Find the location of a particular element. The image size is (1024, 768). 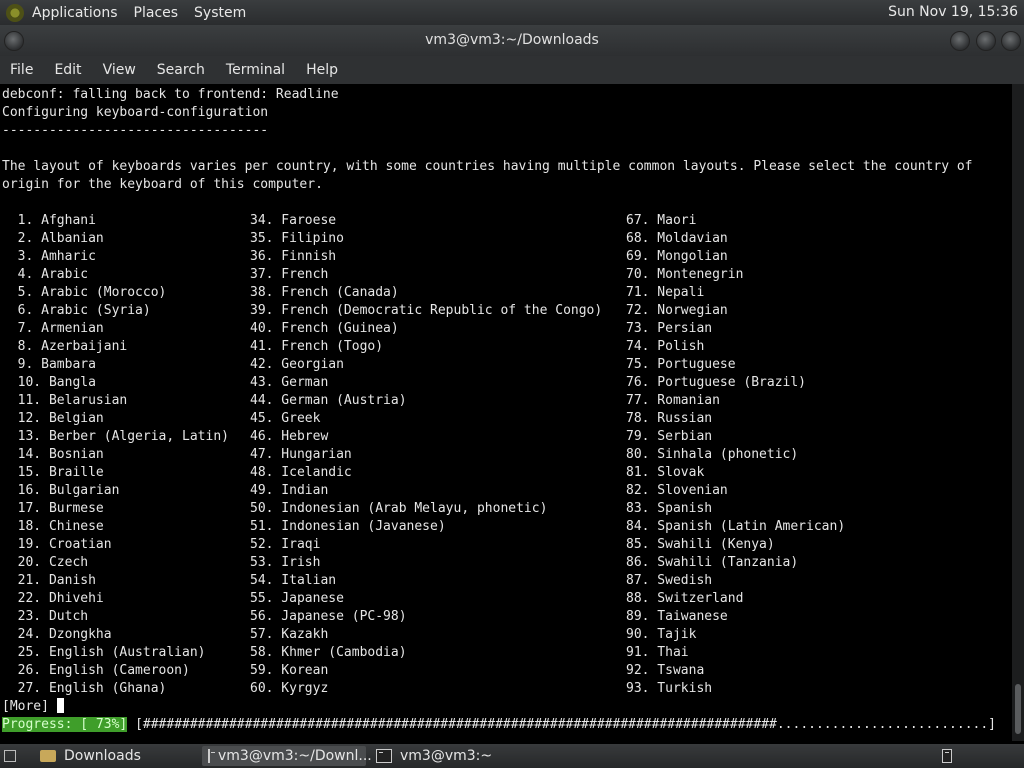

layout-option: 60. Kyrgyz is located at coordinates (289, 688).